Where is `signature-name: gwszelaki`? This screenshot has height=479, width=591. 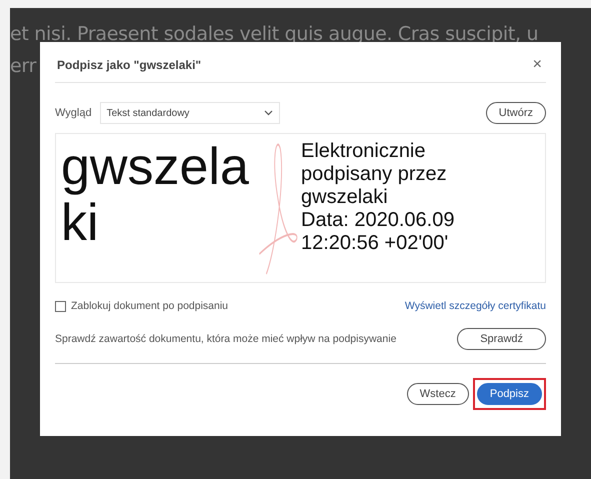 signature-name: gwszelaki is located at coordinates (155, 195).